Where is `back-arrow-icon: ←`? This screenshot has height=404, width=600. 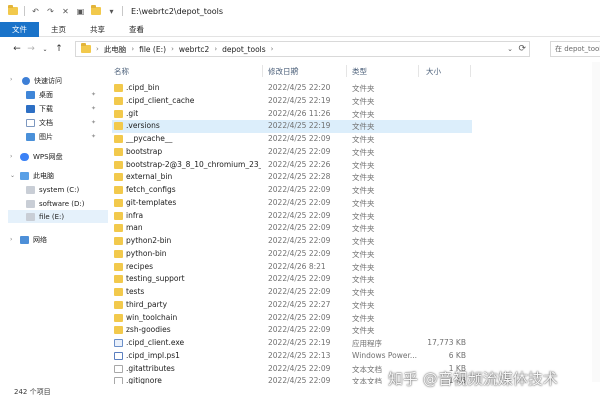 back-arrow-icon: ← is located at coordinates (17, 49).